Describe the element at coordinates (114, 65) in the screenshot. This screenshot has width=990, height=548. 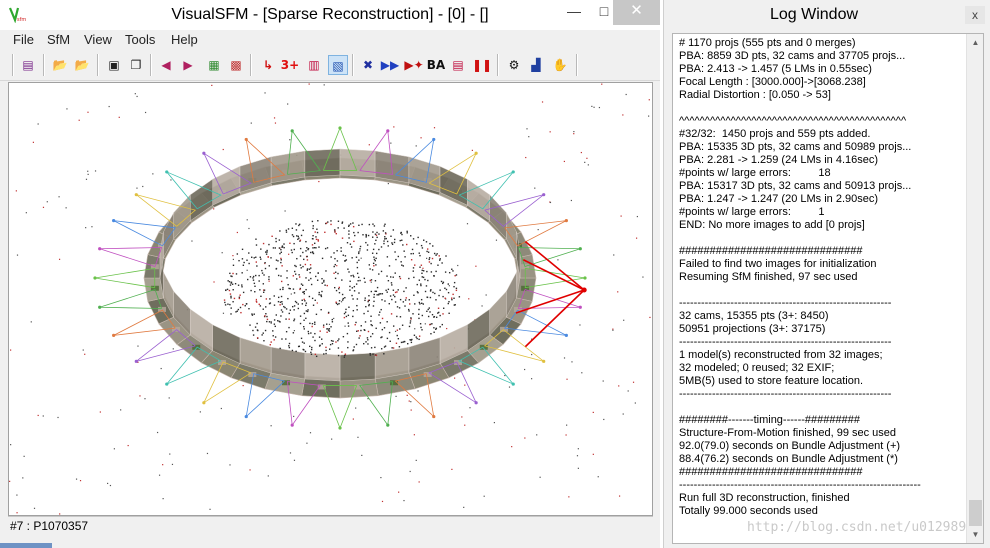
I see `save-nvm-icon: ▣` at that location.